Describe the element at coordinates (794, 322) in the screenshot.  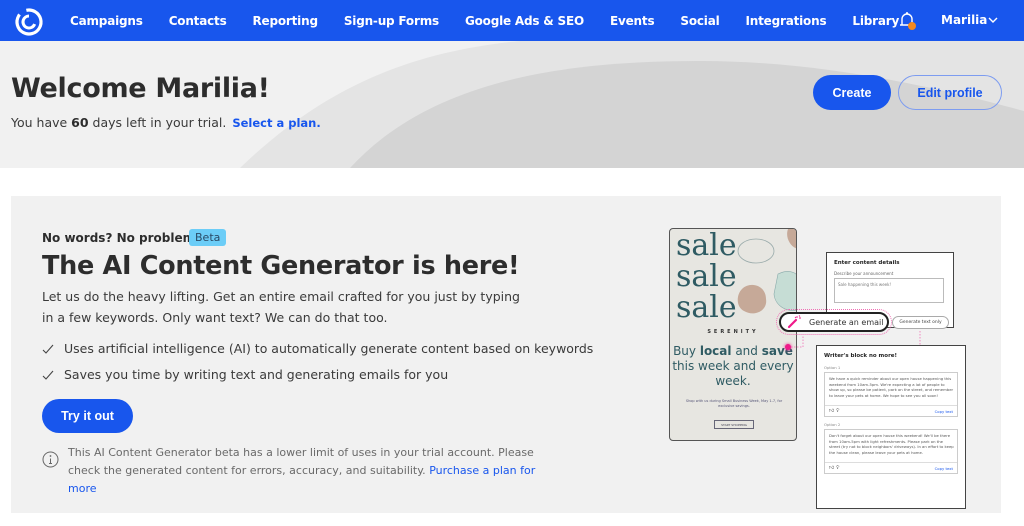
I see `magic-wand-icon` at that location.